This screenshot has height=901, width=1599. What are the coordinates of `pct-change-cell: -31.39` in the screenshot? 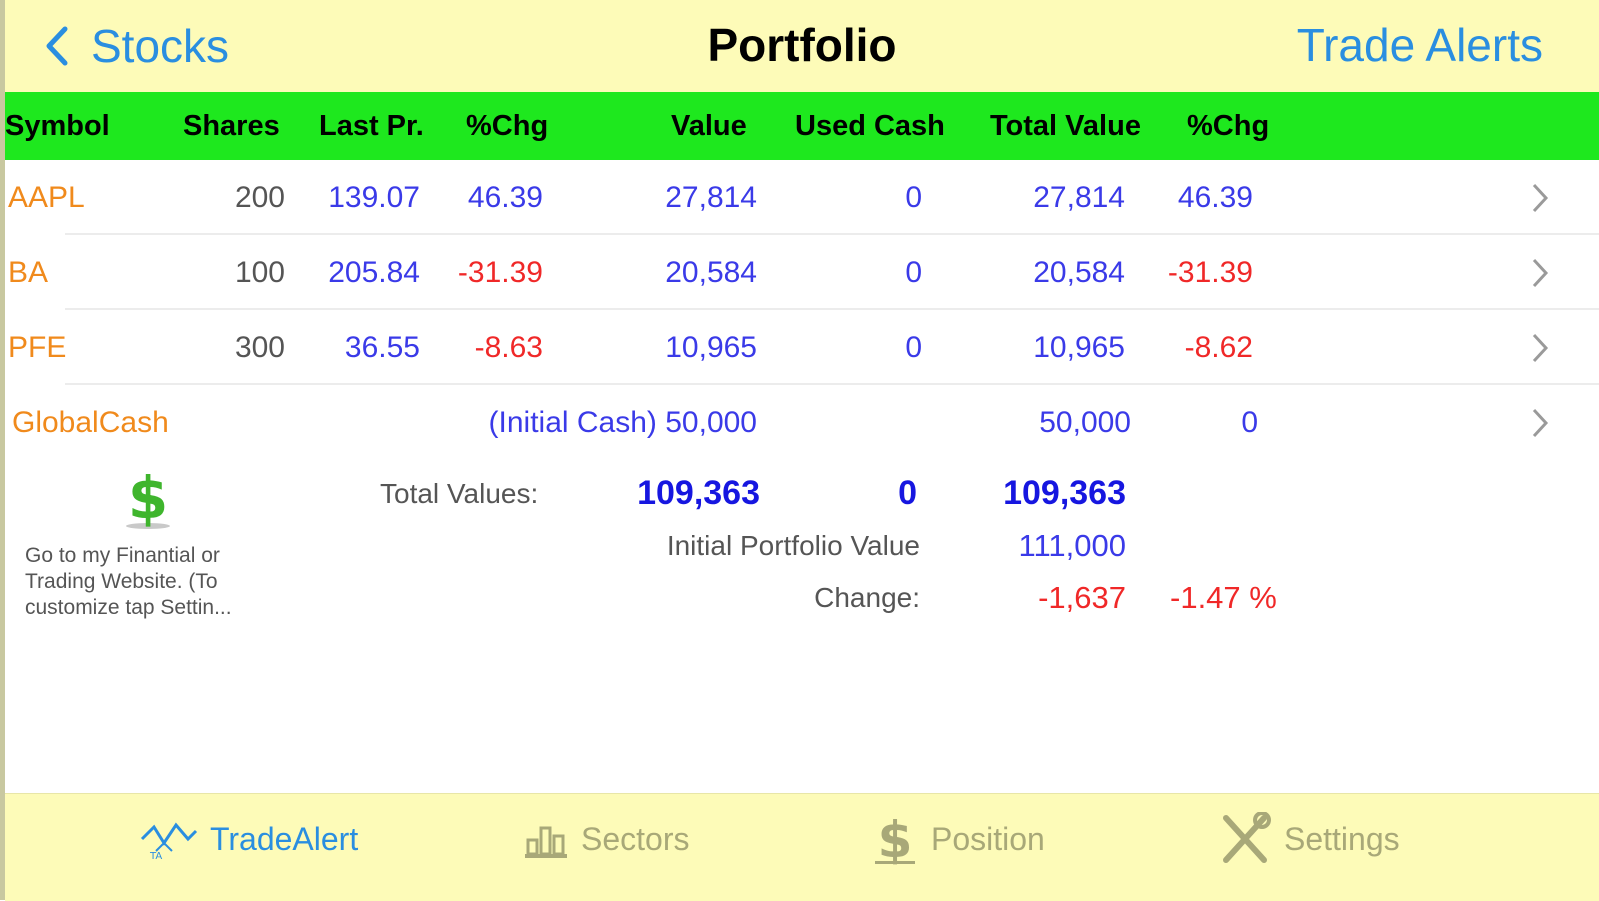 It's located at (500, 272).